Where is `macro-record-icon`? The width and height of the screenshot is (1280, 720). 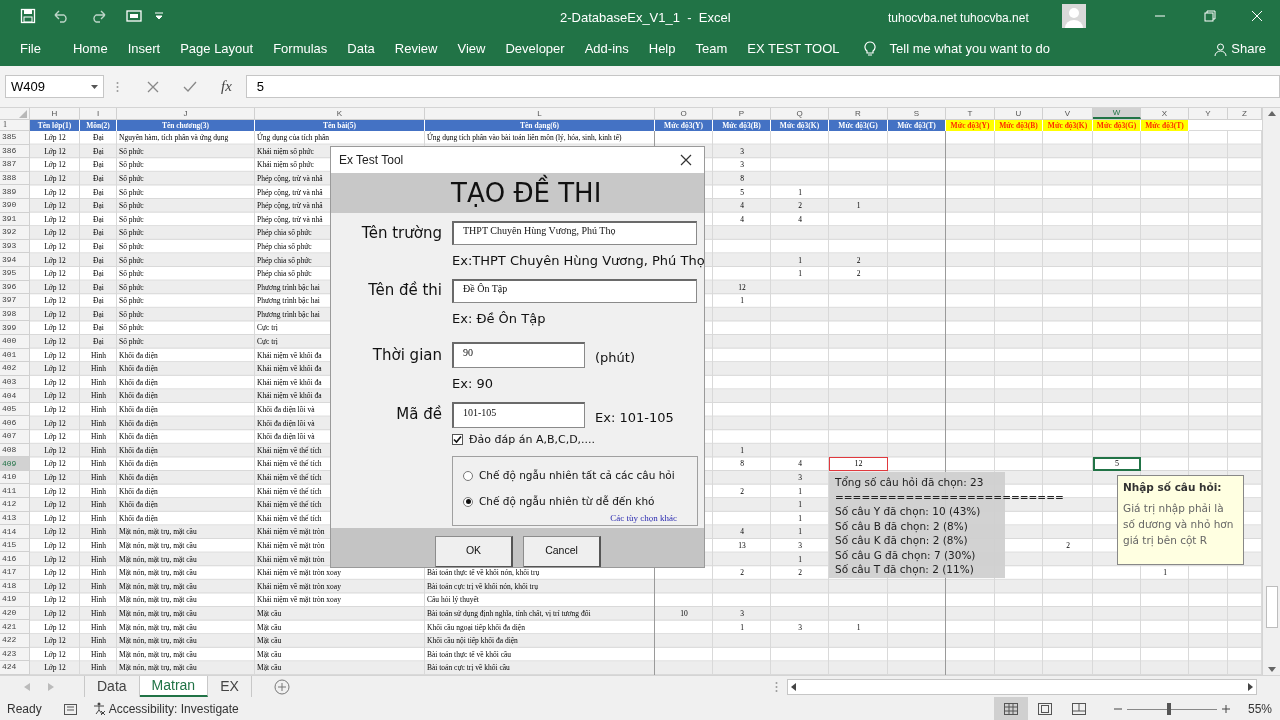 macro-record-icon is located at coordinates (70, 708).